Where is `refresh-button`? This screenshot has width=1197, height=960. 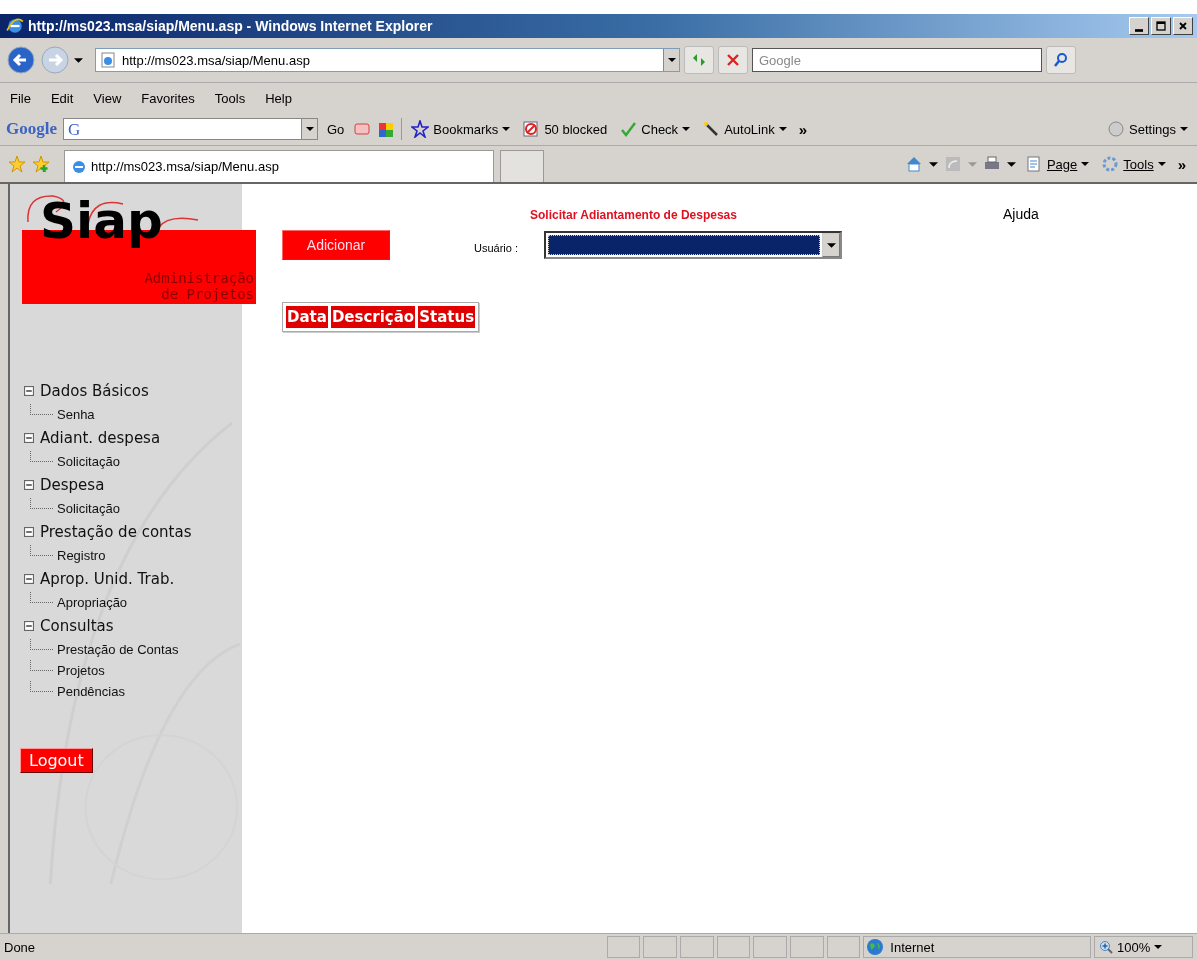
refresh-button is located at coordinates (699, 60).